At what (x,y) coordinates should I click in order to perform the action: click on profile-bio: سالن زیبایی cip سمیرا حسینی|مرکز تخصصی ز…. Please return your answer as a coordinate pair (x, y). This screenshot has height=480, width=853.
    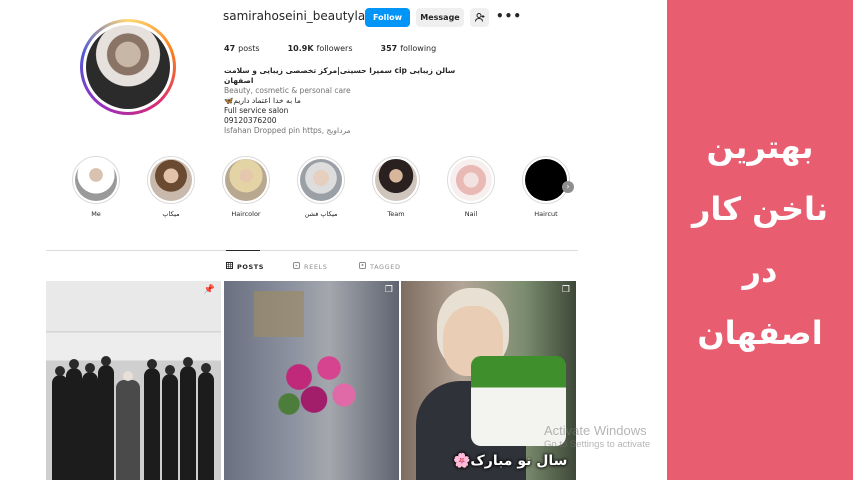
    Looking at the image, I should click on (354, 101).